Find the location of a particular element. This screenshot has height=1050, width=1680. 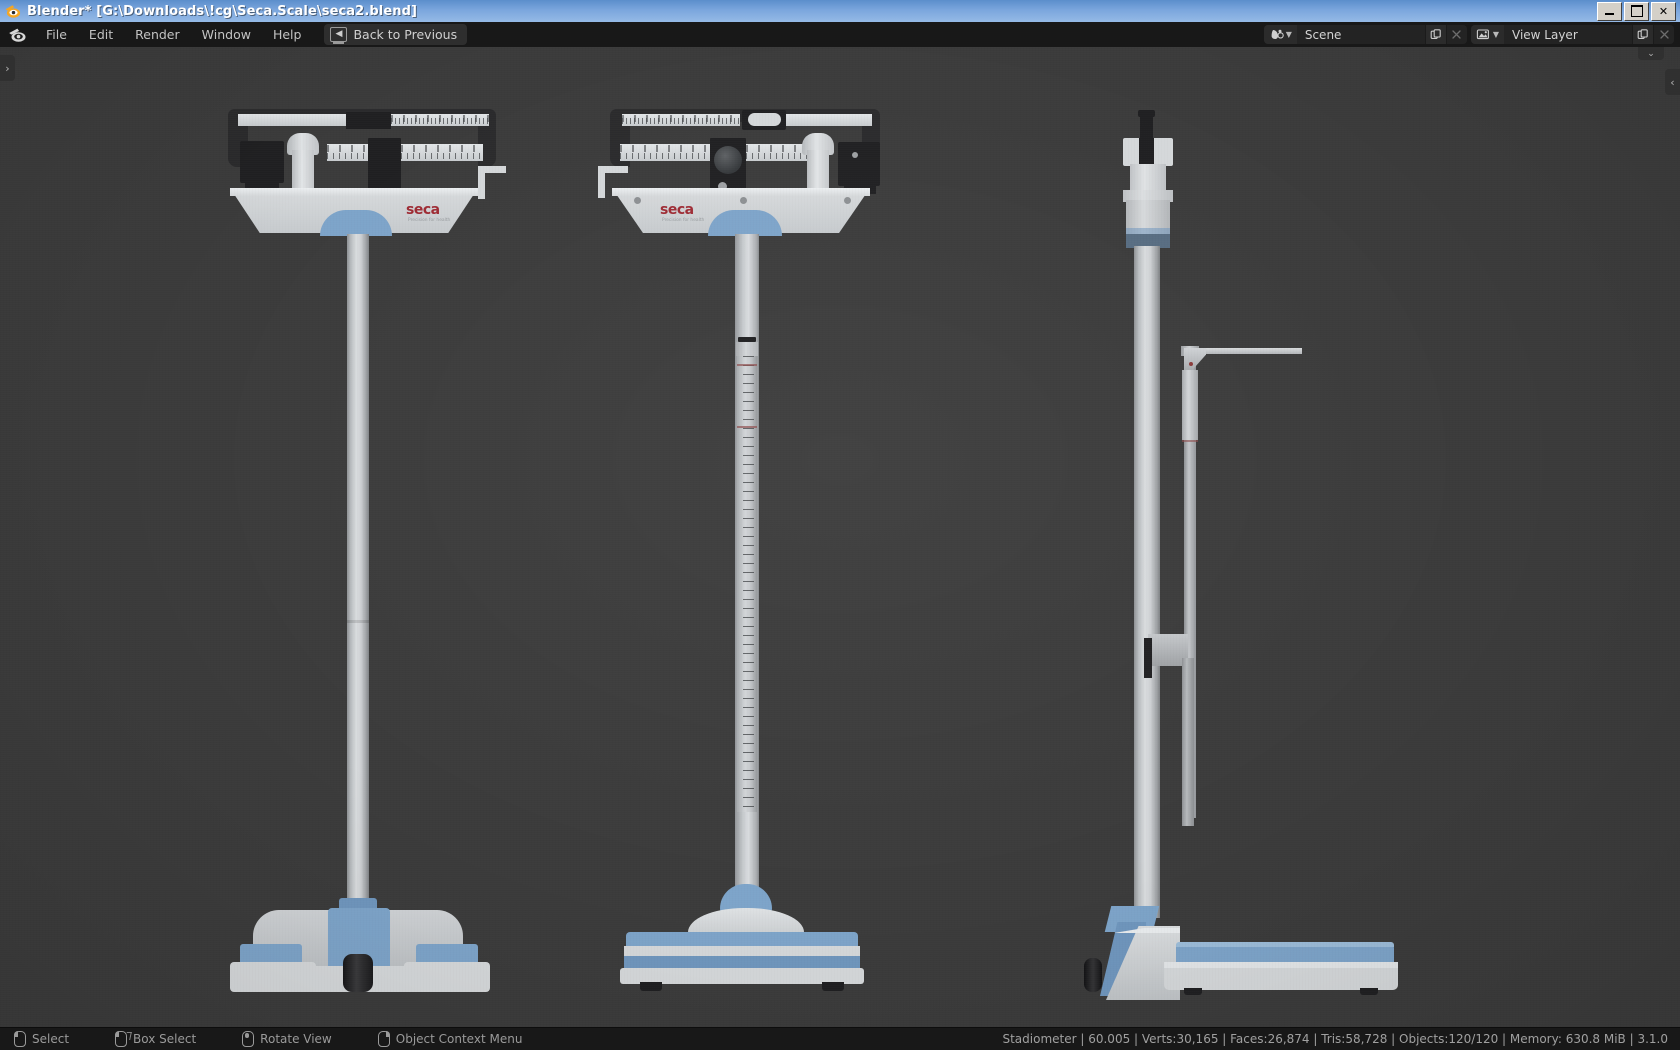

window-controls: ✕ is located at coordinates (1636, 11).